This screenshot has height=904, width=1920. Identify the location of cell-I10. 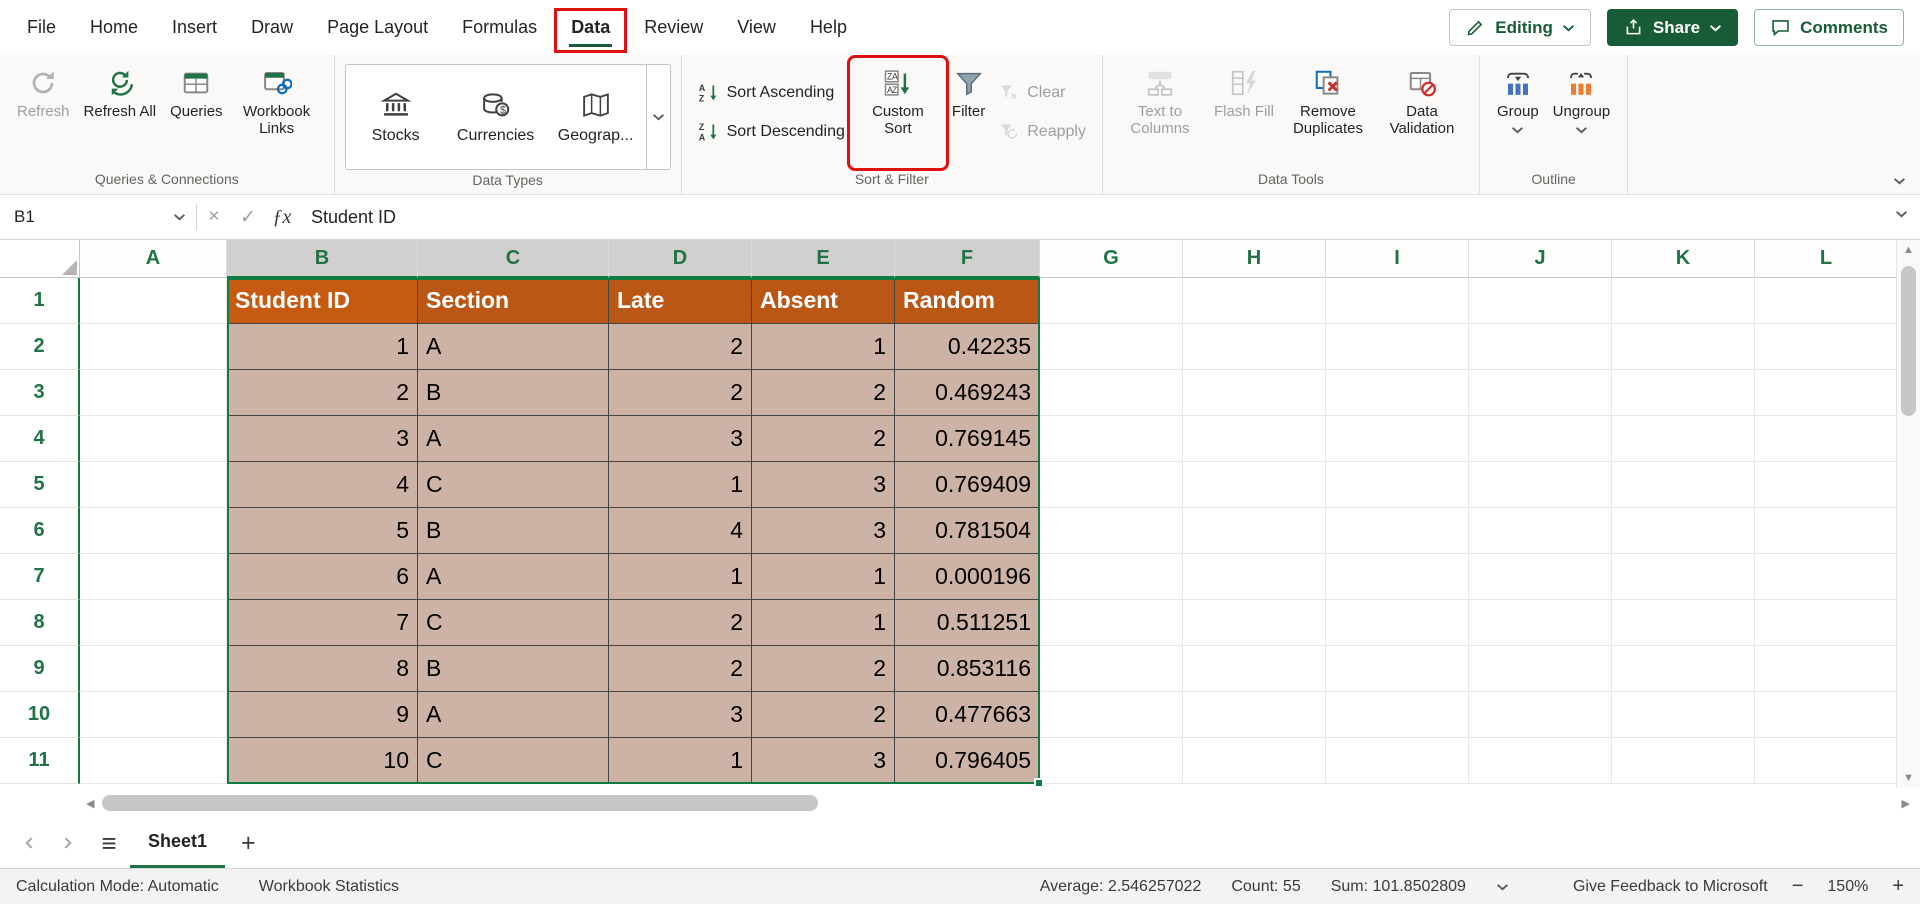
(1397, 715).